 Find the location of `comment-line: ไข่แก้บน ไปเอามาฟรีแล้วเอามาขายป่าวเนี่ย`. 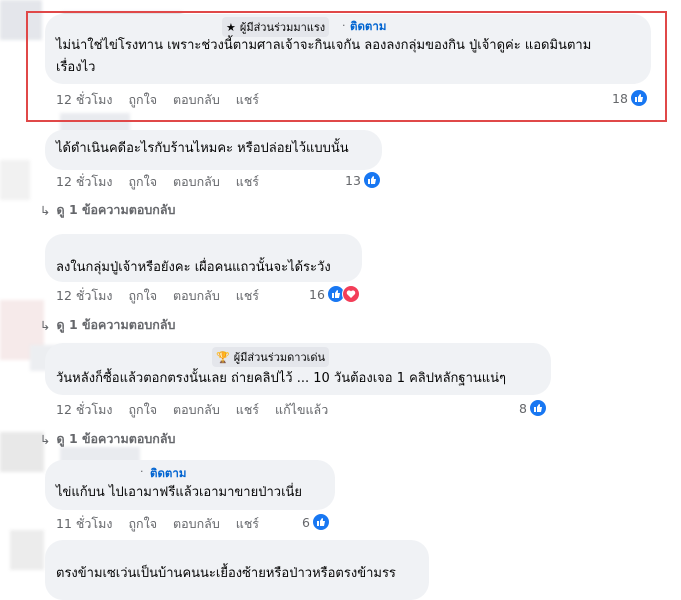

comment-line: ไข่แก้บน ไปเอามาฟรีแล้วเอามาขายป่าวเนี่ย is located at coordinates (179, 492).